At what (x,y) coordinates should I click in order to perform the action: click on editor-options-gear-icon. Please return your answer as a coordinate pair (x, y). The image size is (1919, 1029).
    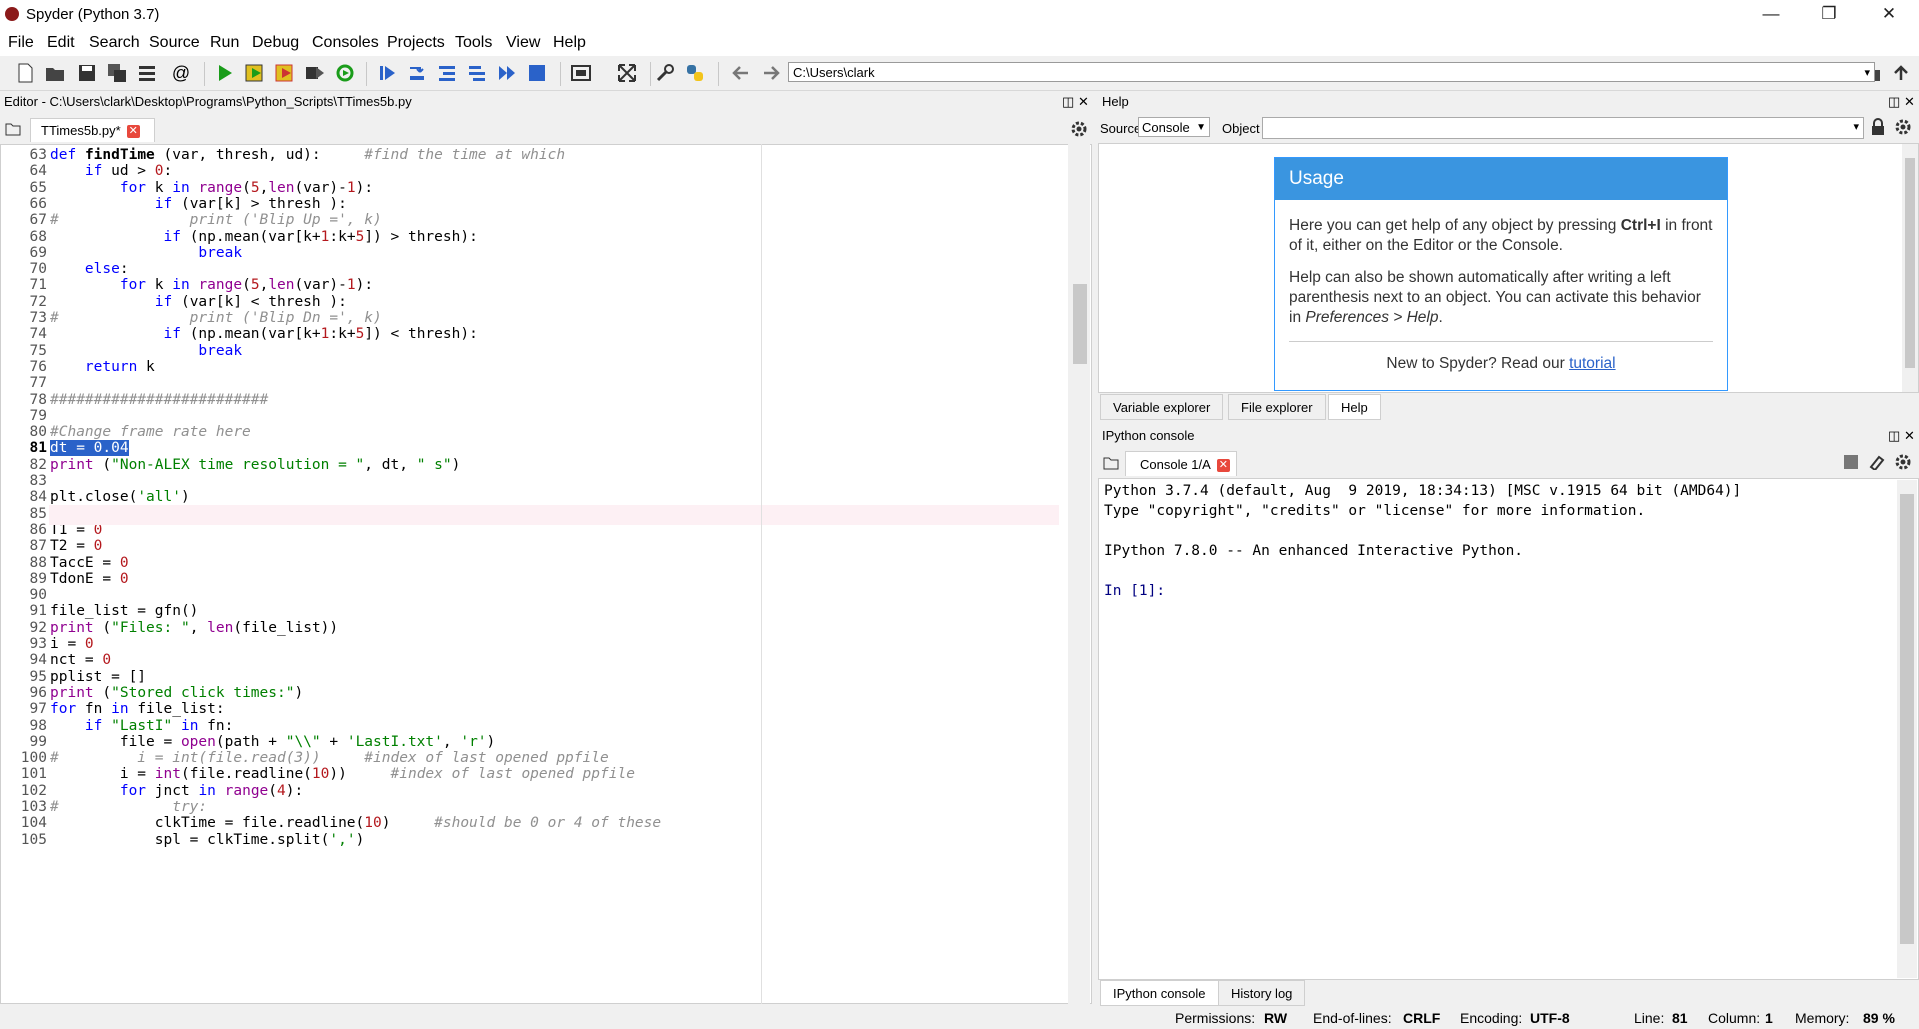
    Looking at the image, I should click on (1079, 129).